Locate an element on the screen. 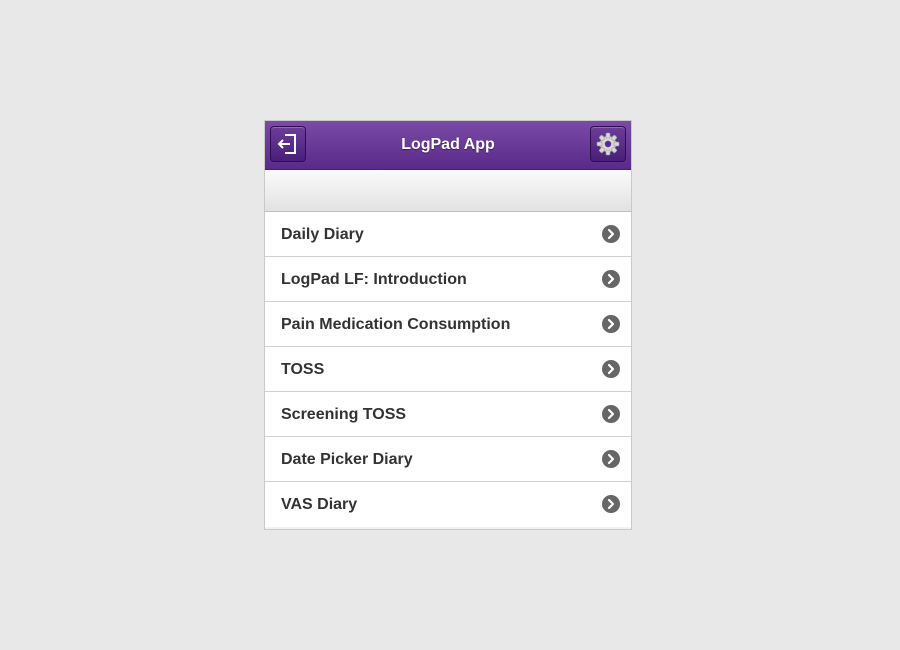 This screenshot has height=650, width=900. list-item-screening-toss: Screening TOSS is located at coordinates (448, 414).